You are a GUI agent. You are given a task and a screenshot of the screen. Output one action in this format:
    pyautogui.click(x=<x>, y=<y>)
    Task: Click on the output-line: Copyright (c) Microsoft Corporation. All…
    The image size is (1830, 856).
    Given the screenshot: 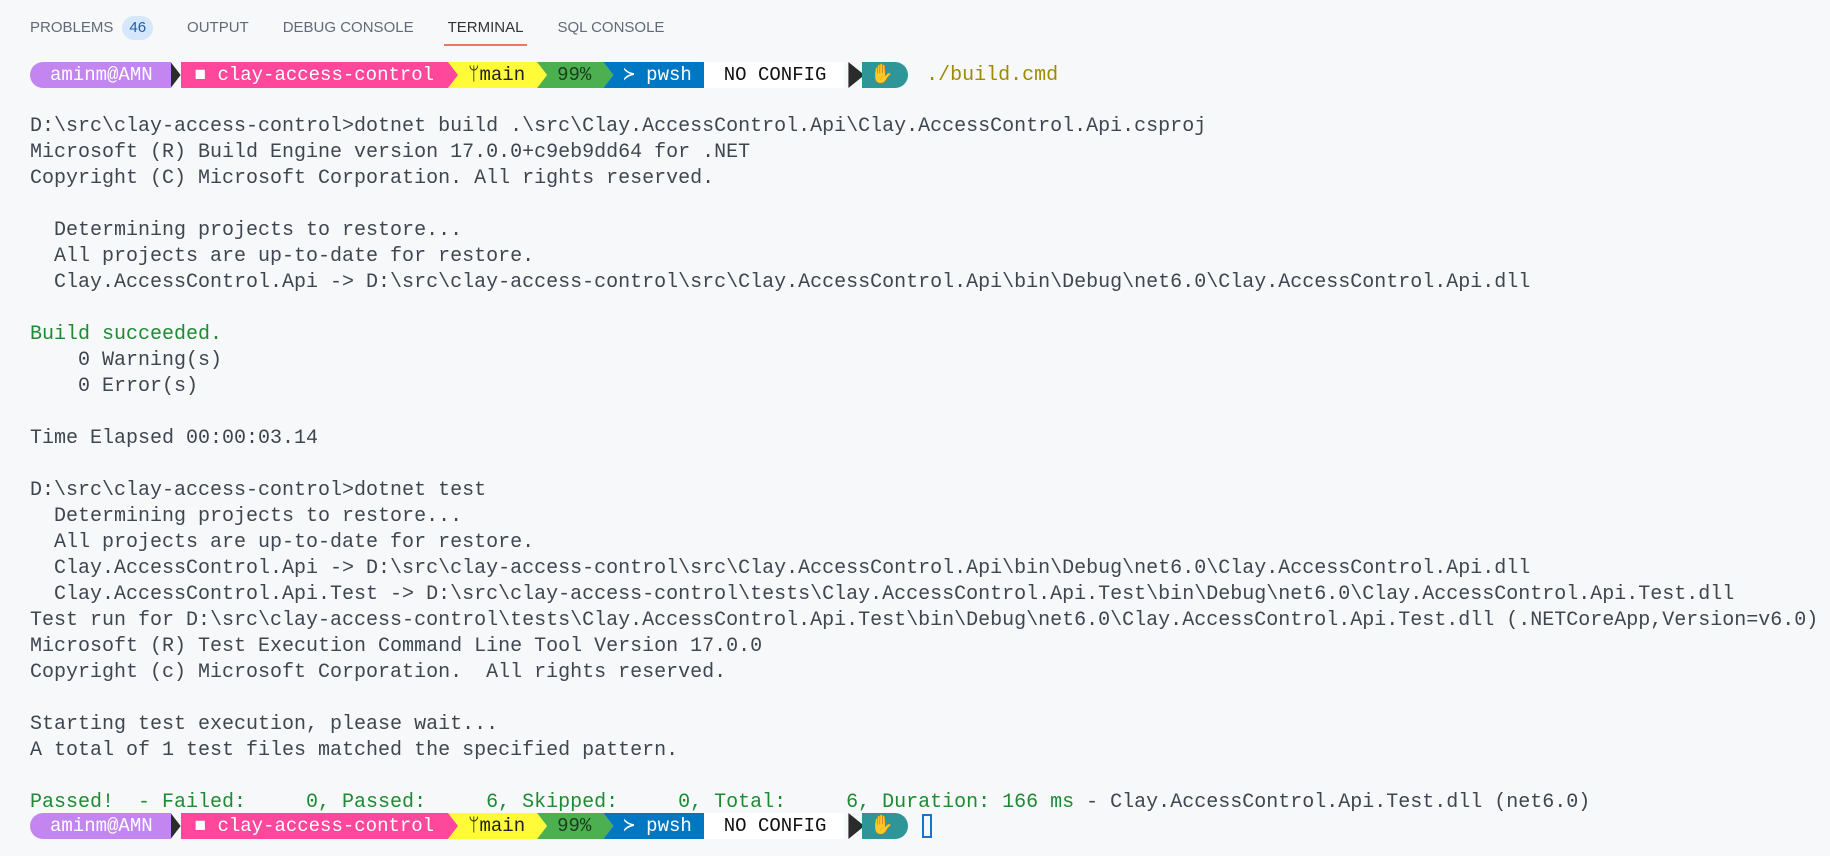 What is the action you would take?
    pyautogui.click(x=378, y=672)
    